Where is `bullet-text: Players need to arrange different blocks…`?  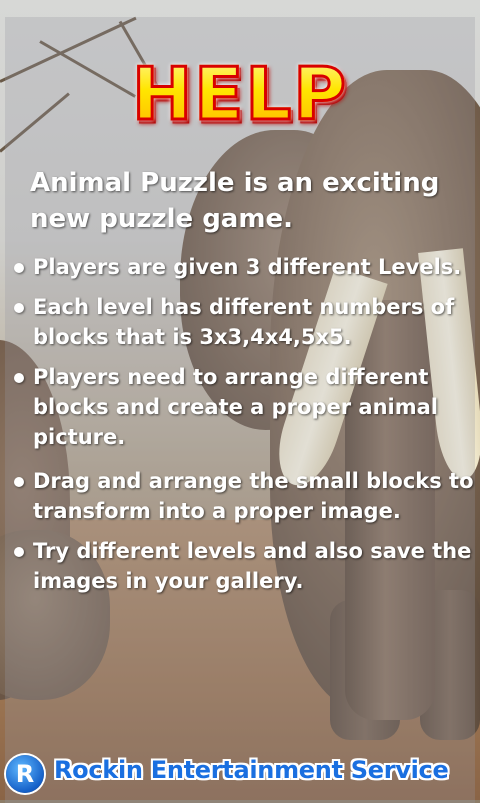
bullet-text: Players need to arrange different blocks… is located at coordinates (235, 407).